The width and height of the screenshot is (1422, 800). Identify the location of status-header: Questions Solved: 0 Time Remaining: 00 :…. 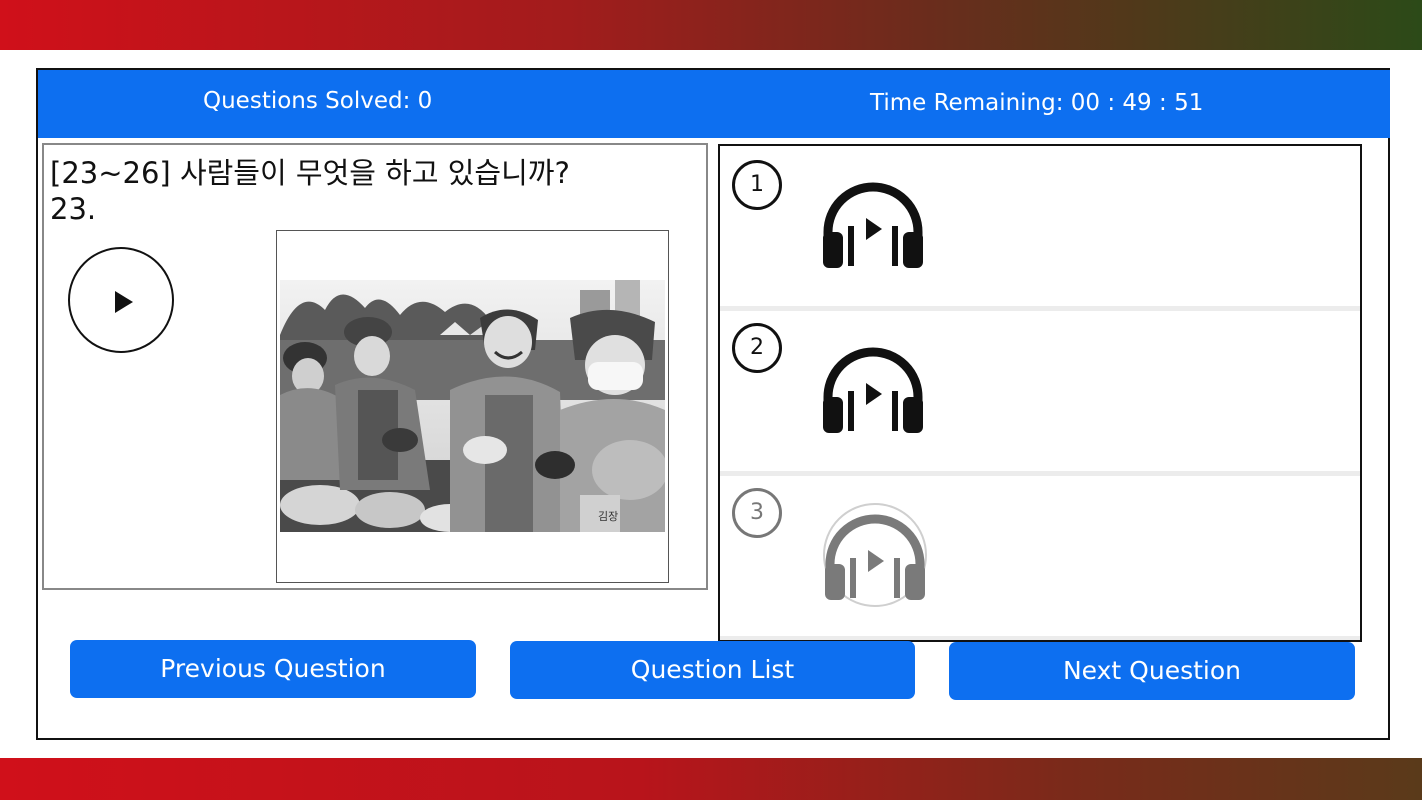
(714, 104).